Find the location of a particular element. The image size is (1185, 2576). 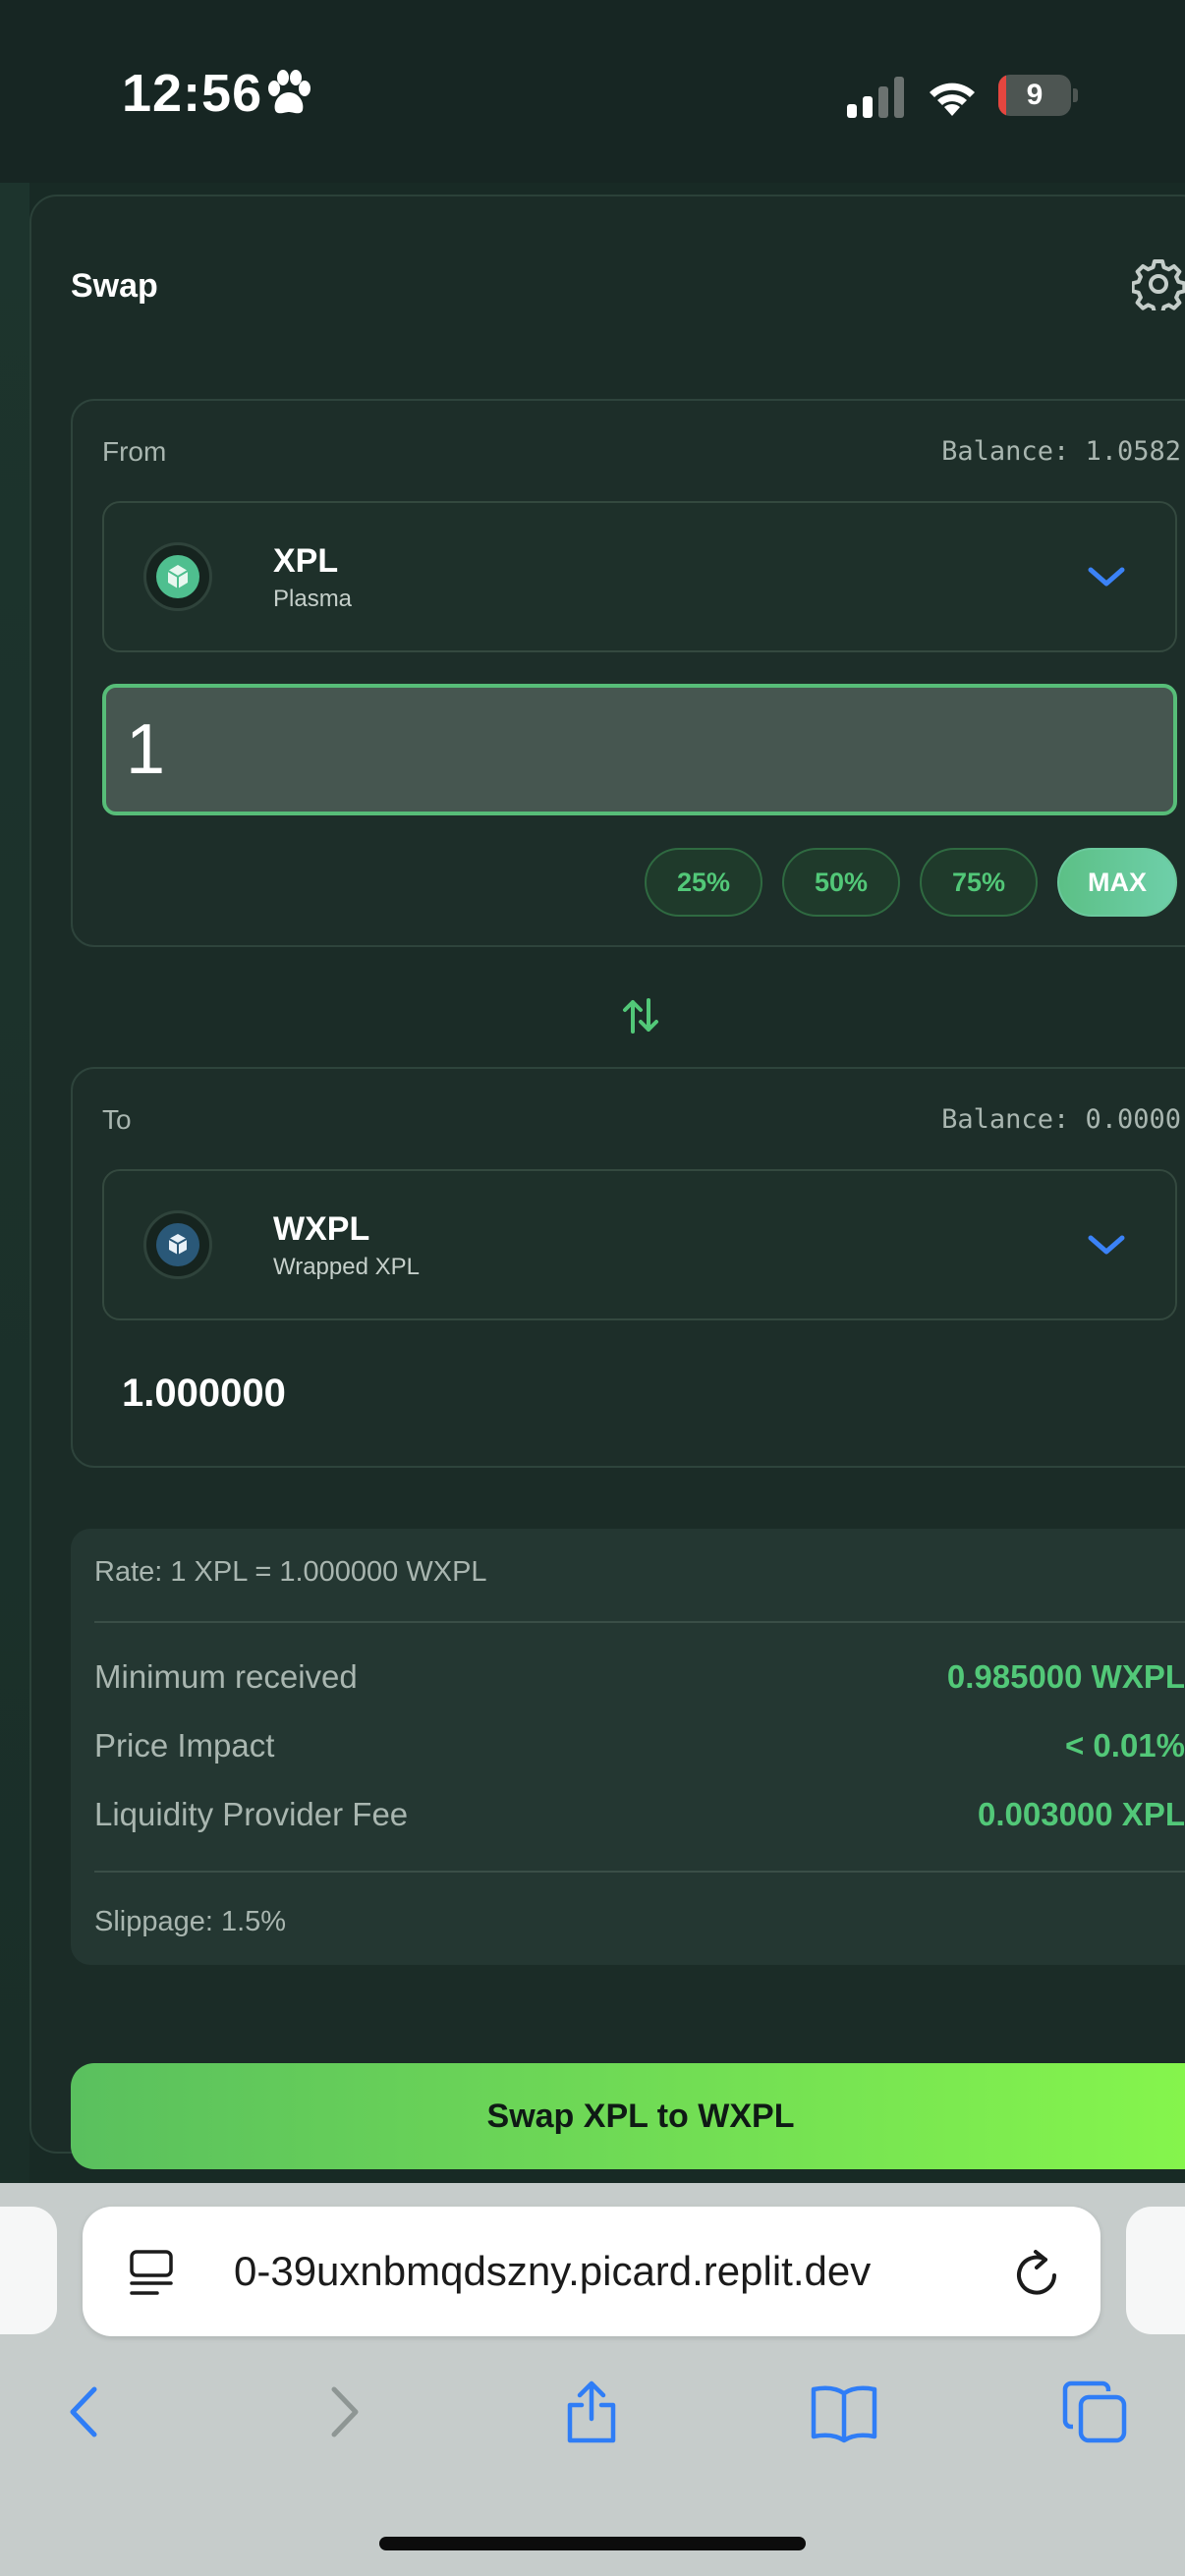

status-bar: 12:56 9 is located at coordinates (592, 91).